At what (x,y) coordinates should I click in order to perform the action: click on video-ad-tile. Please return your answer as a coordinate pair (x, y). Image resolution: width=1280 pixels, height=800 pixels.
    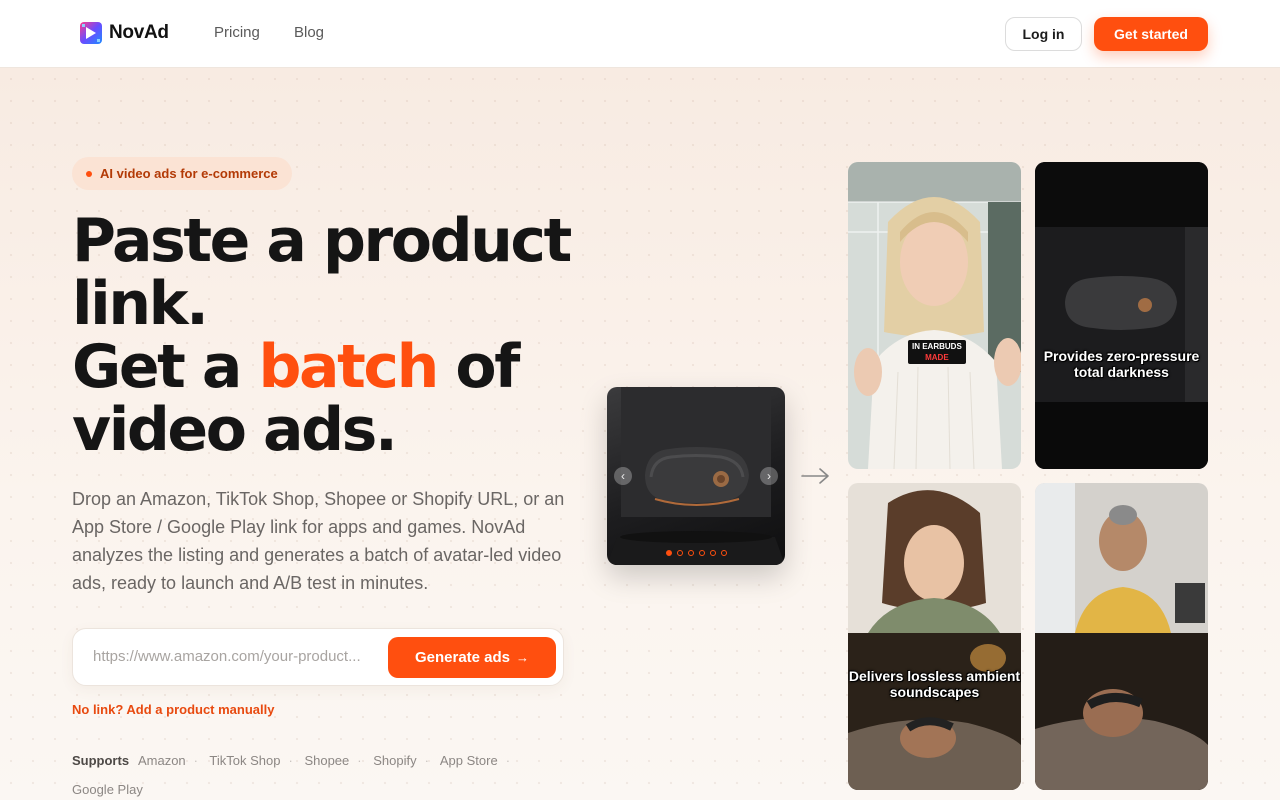
    Looking at the image, I should click on (1121, 636).